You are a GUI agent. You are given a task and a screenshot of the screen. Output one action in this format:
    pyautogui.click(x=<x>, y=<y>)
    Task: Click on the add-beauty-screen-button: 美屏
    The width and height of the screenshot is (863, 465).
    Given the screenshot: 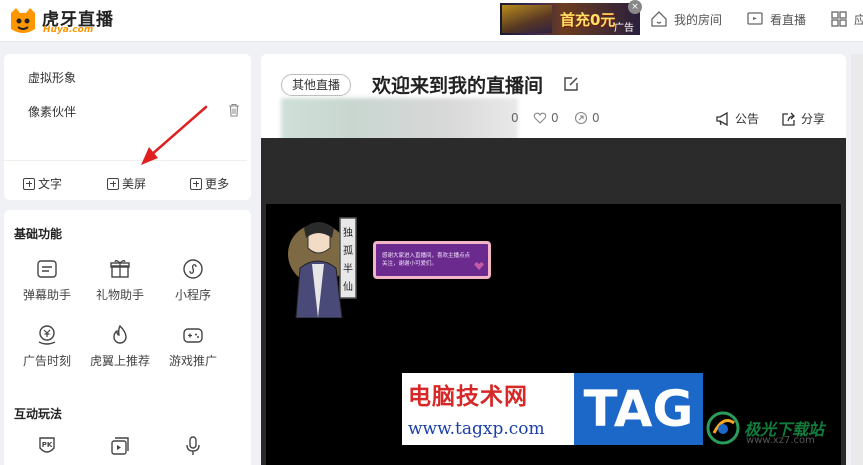 What is the action you would take?
    pyautogui.click(x=126, y=183)
    